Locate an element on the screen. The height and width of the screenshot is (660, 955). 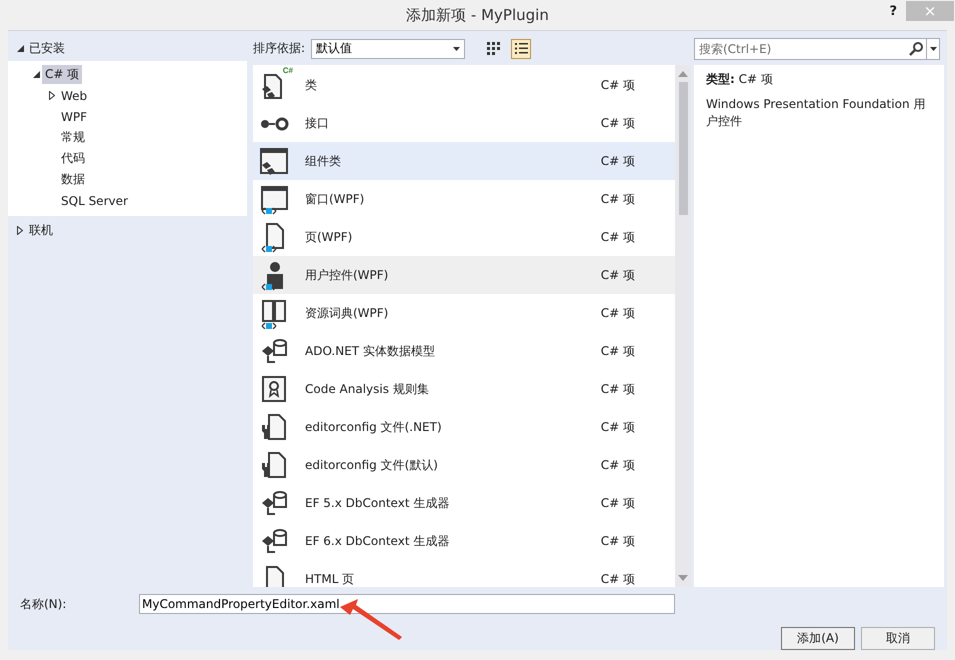
template-list-item: 窗口(WPF) C# 项 is located at coordinates (464, 199).